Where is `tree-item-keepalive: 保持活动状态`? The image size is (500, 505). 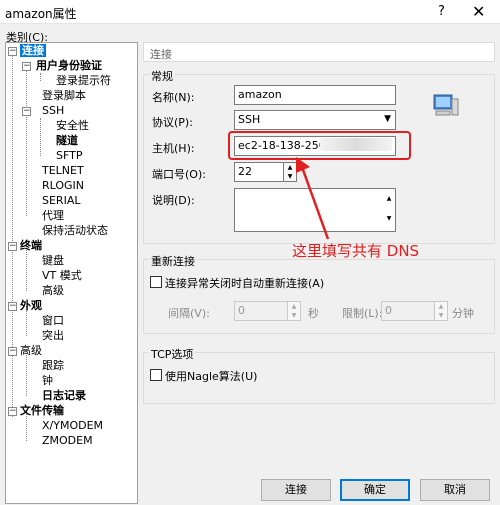 tree-item-keepalive: 保持活动状态 is located at coordinates (75, 231).